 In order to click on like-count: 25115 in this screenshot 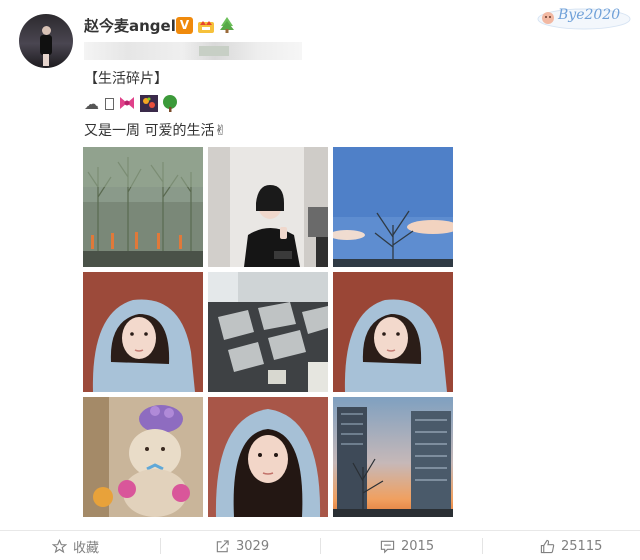, I will do `click(582, 546)`.